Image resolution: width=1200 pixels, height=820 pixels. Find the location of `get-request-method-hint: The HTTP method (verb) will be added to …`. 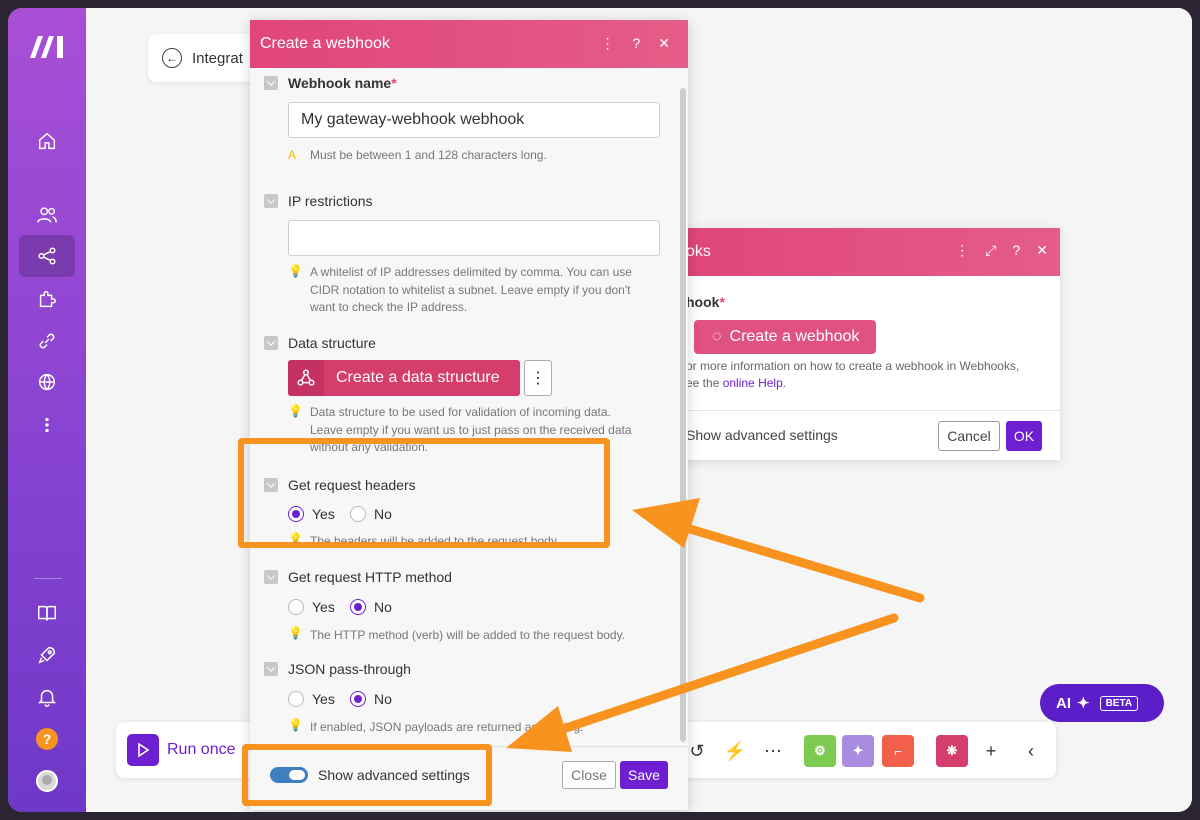

get-request-method-hint: The HTTP method (verb) will be added to … is located at coordinates (468, 635).